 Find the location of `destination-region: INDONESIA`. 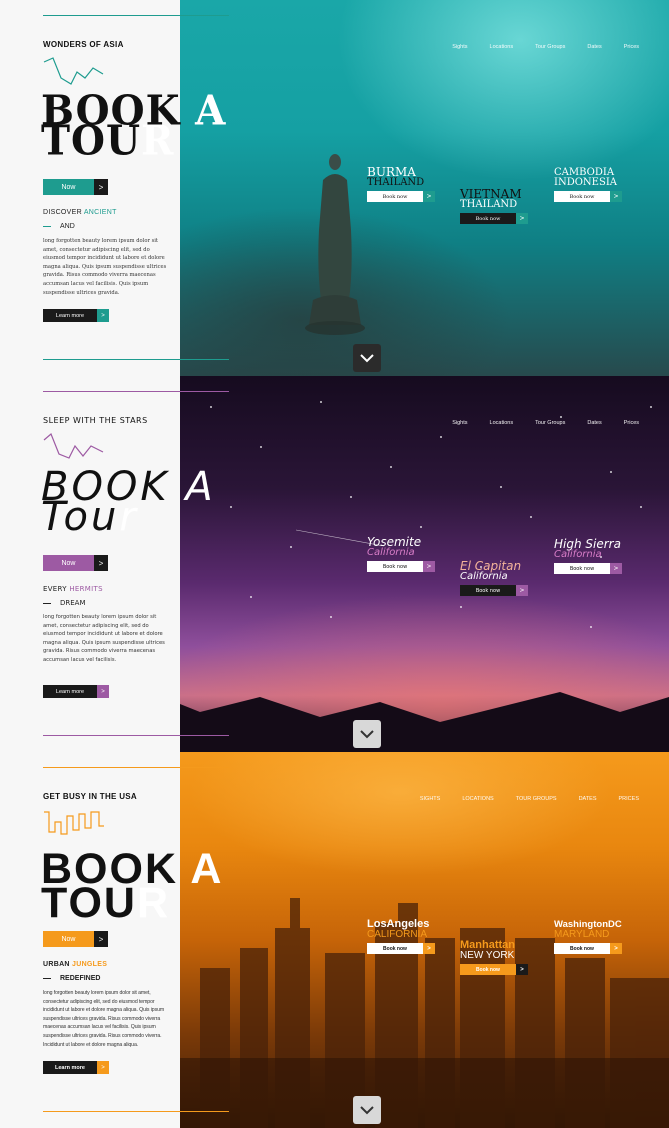

destination-region: INDONESIA is located at coordinates (585, 182).